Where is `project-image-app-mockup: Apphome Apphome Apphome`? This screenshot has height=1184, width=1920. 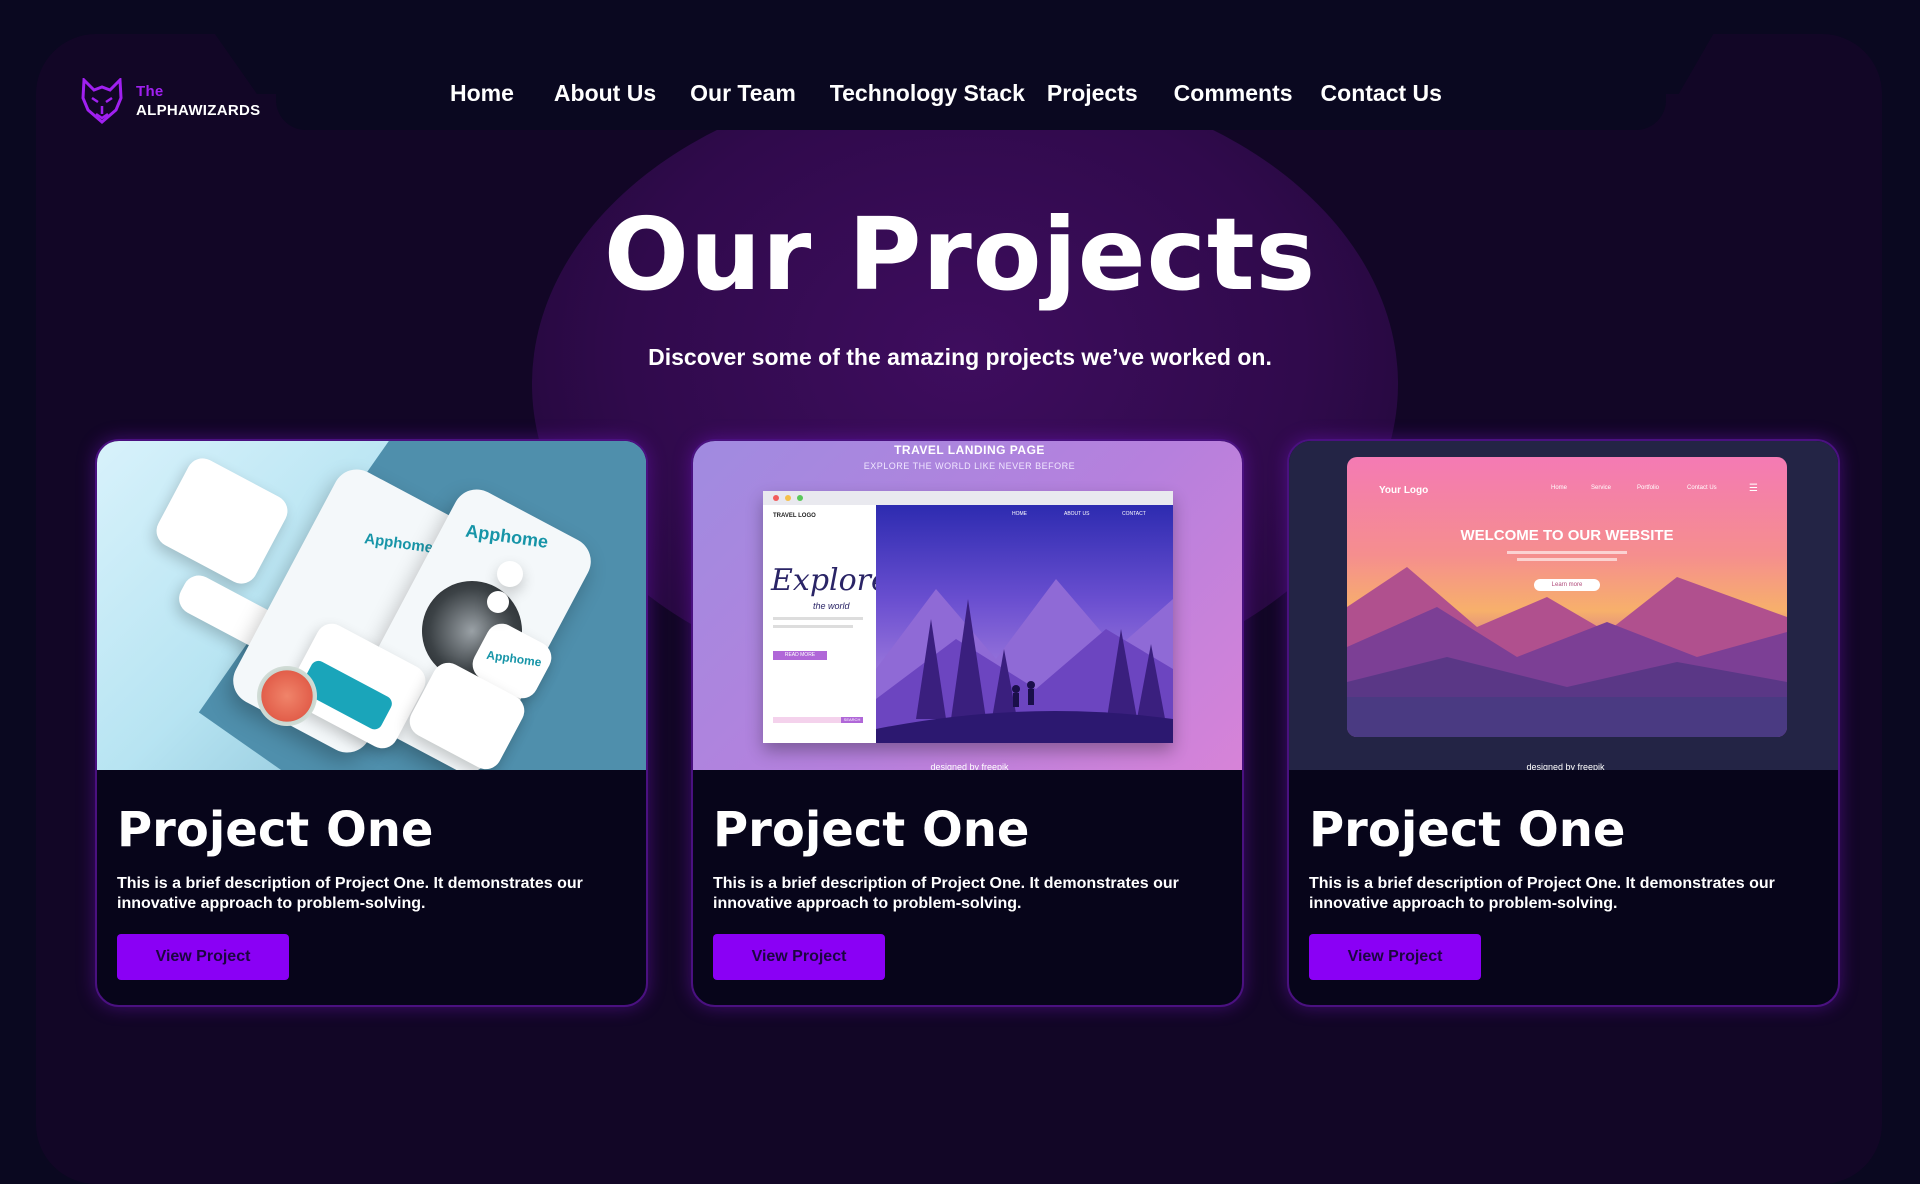
project-image-app-mockup: Apphome Apphome Apphome is located at coordinates (371, 605).